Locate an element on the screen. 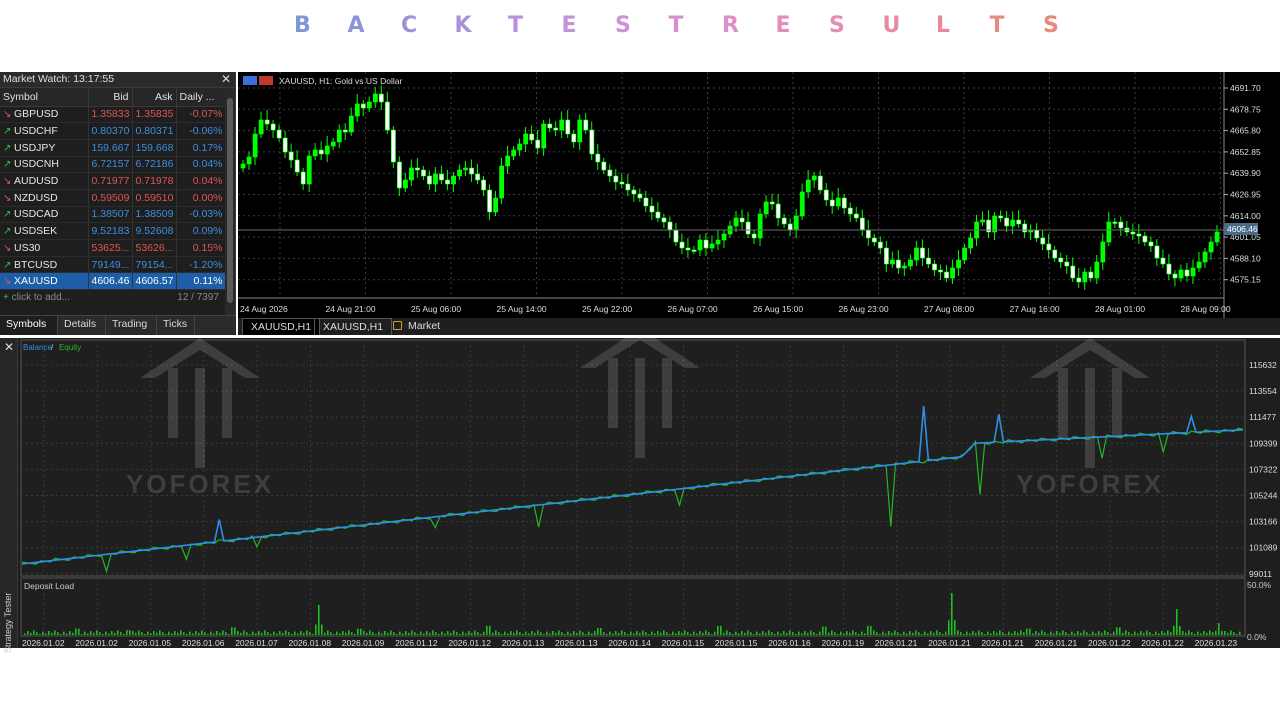 The image size is (1280, 720). tester-side-label: Strategy Tester is located at coordinates (8, 622).